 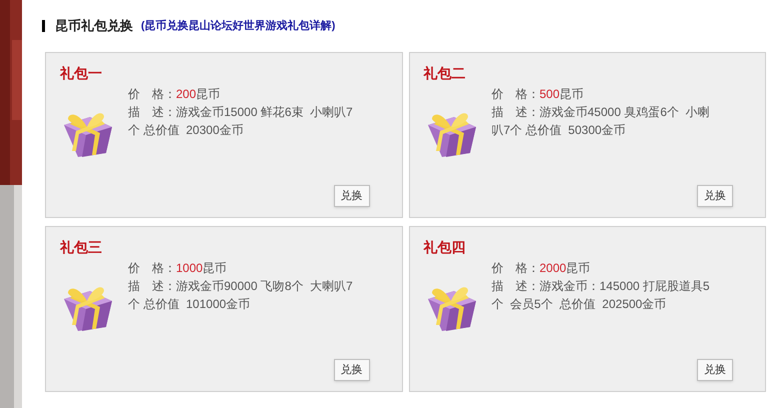 I want to click on package-title: 礼包二, so click(x=445, y=74).